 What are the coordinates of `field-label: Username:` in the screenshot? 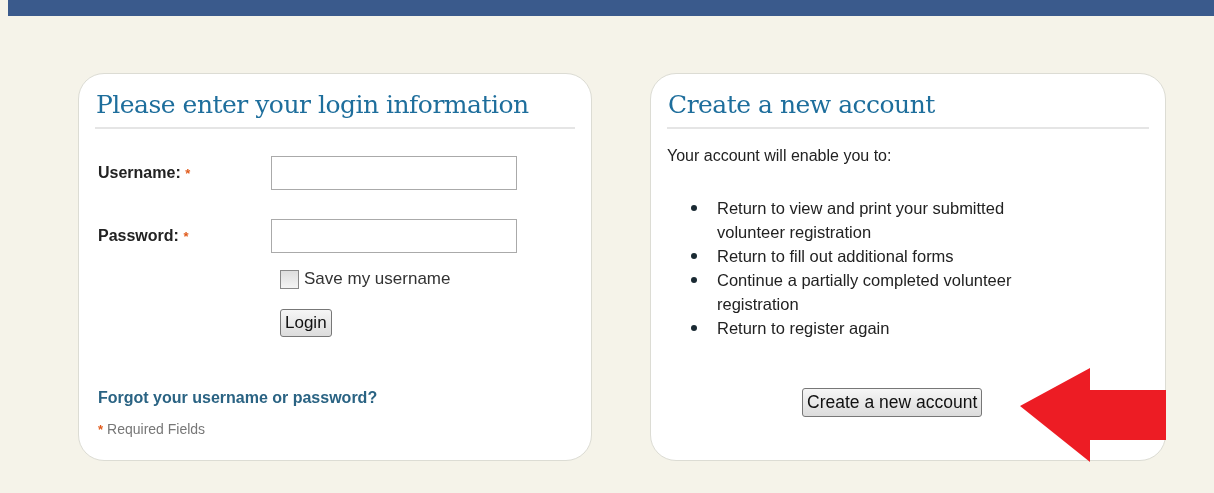 It's located at (139, 172).